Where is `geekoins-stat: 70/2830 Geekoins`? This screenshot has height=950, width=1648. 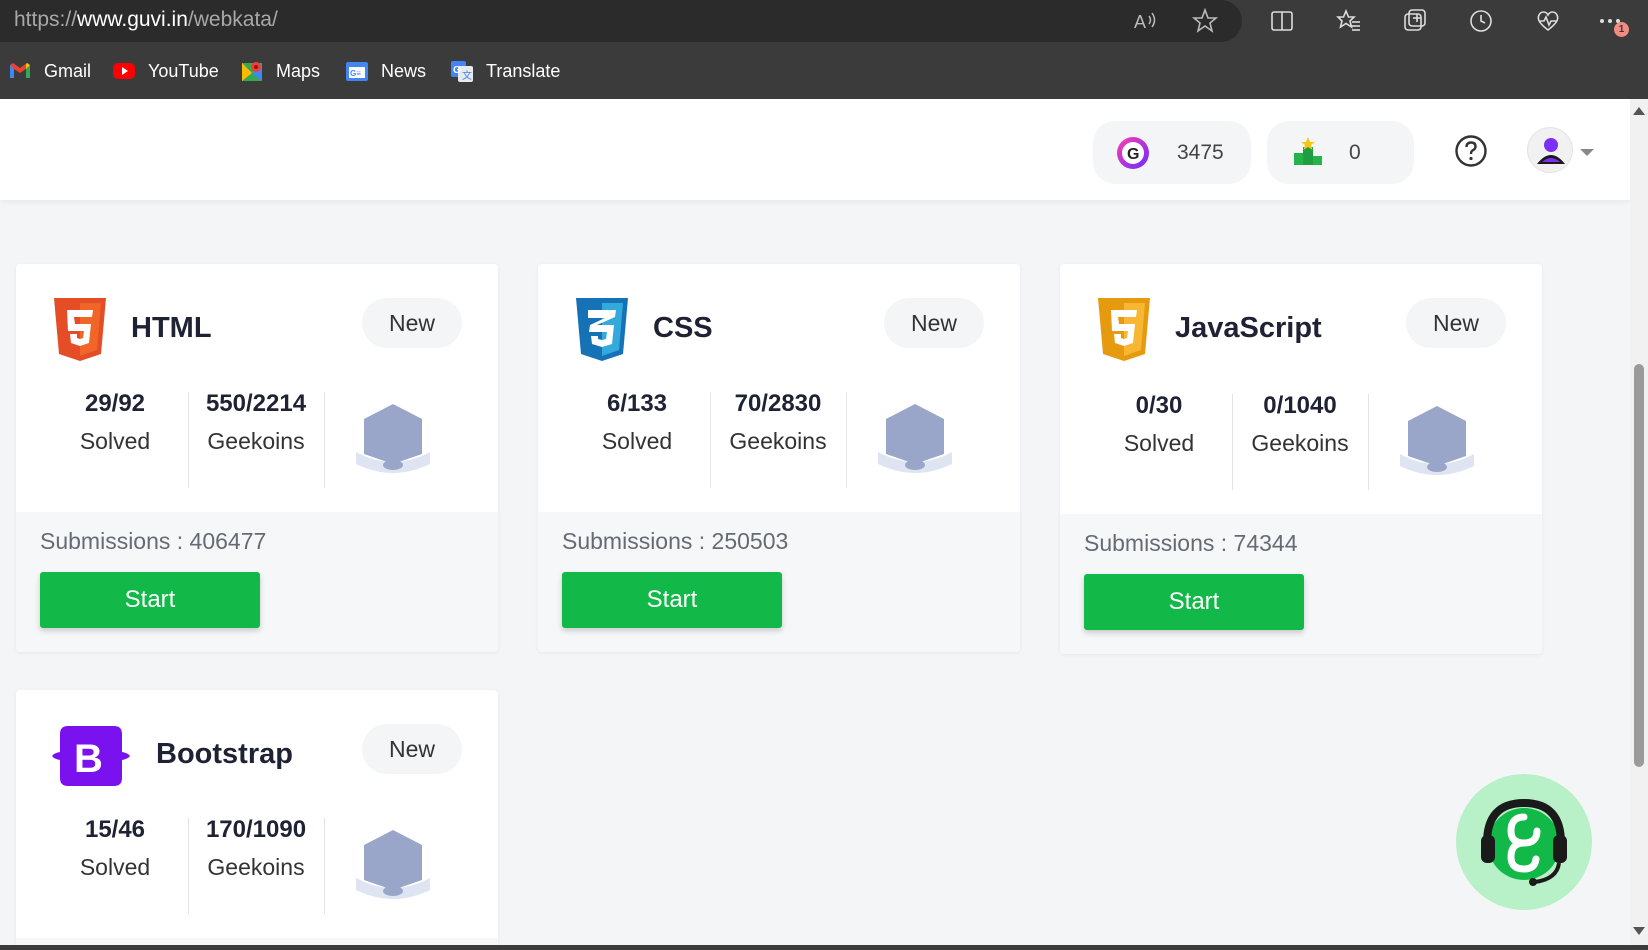
geekoins-stat: 70/2830 Geekoins is located at coordinates (778, 423).